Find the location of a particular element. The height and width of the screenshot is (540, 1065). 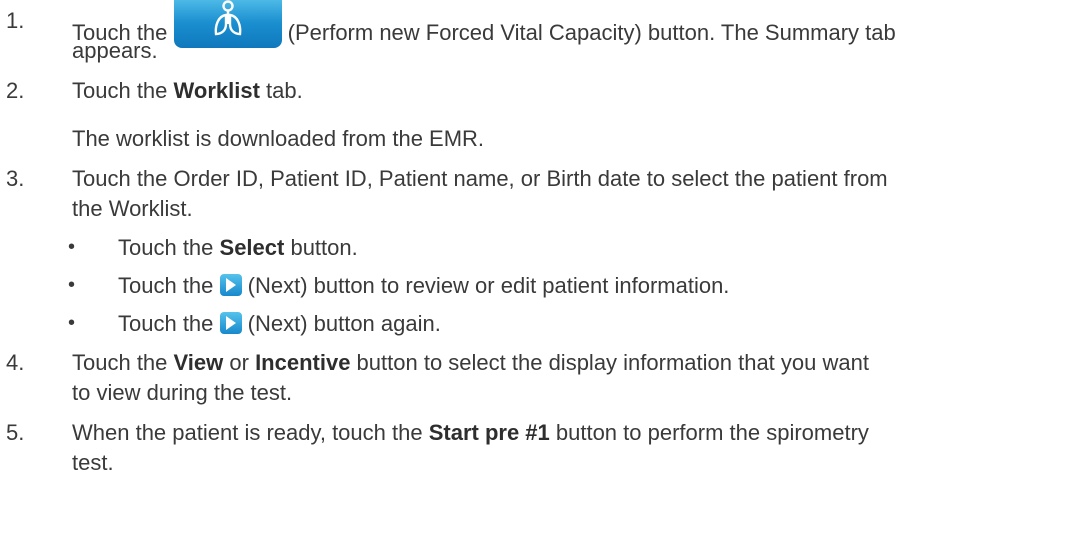

step-text-line2: to view during the test. is located at coordinates (182, 392).